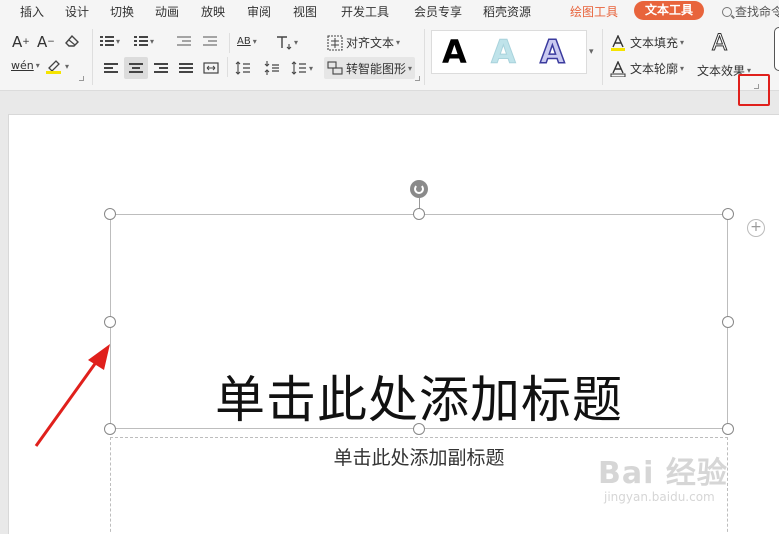 Image resolution: width=779 pixels, height=534 pixels. I want to click on resize-handle-bottom, so click(419, 429).